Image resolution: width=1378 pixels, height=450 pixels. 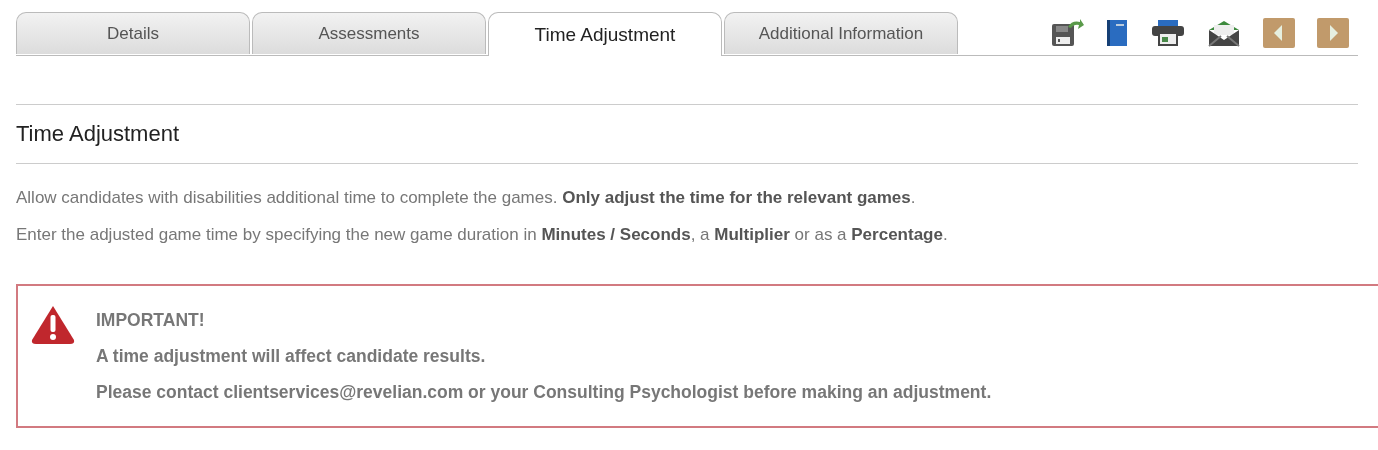 I want to click on instruction-text: Enter the adjusted game time by specifying the new game duration in Minutes / Seconds, a Multiplier or as a Percentage., so click(x=482, y=235).